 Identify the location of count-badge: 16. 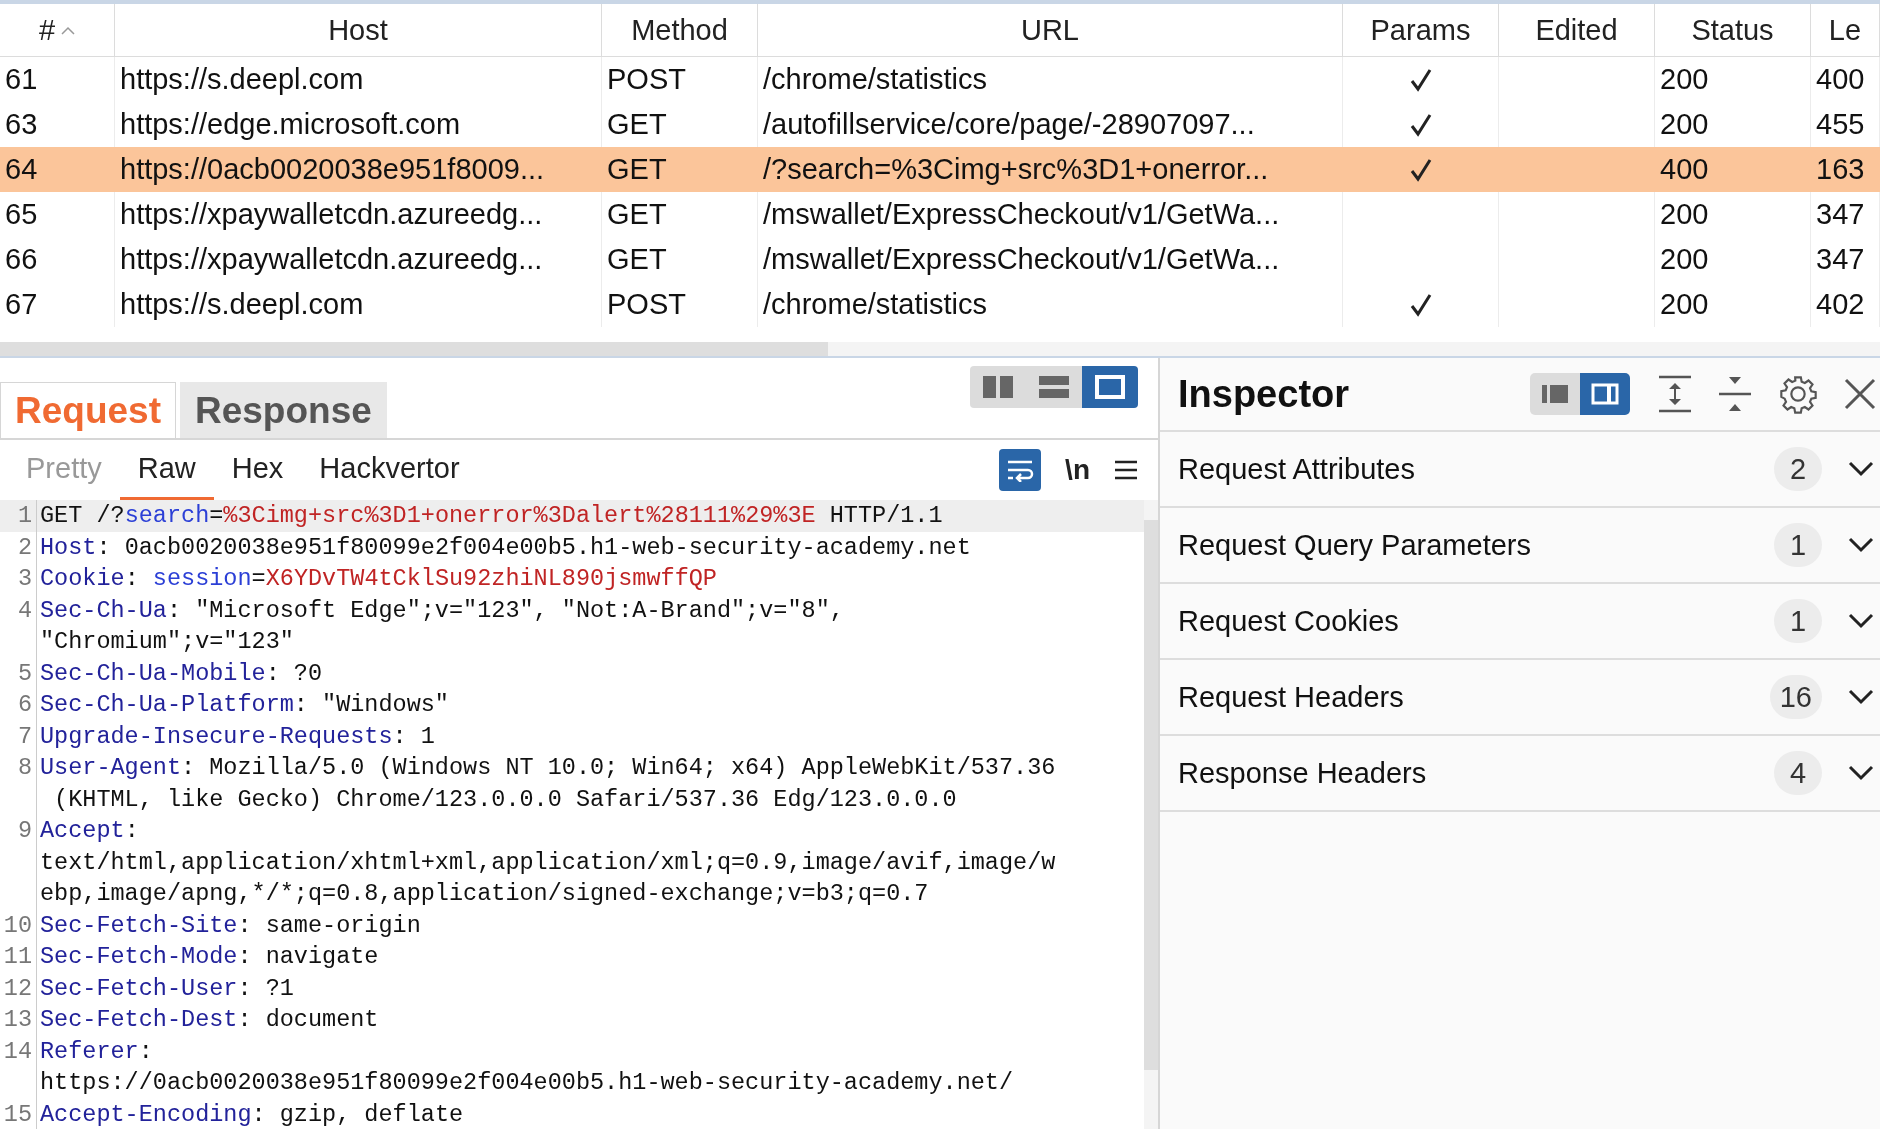
(1795, 697).